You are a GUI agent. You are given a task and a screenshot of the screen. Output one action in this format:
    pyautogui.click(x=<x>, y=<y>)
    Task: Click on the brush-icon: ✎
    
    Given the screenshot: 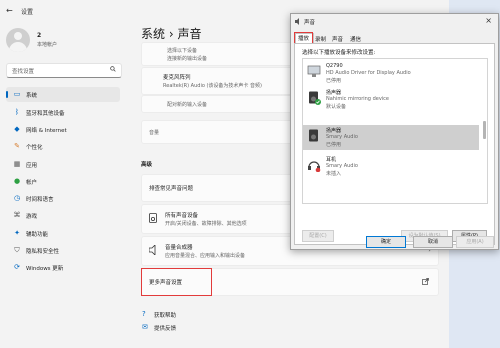 What is the action you would take?
    pyautogui.click(x=17, y=146)
    